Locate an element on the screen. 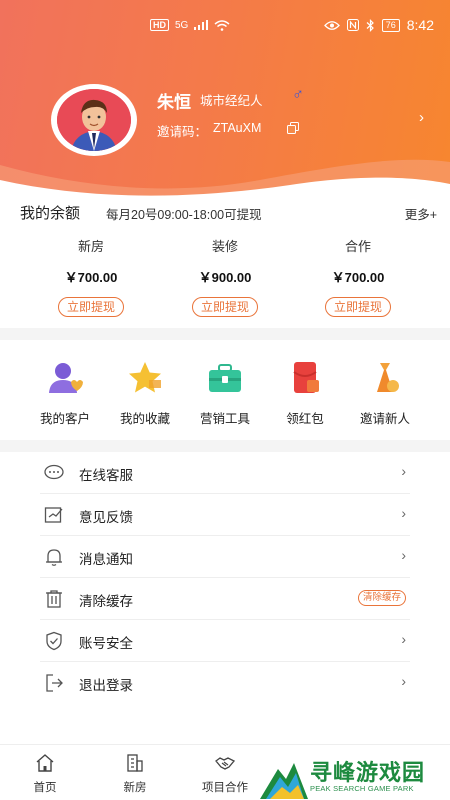  status-bar: HD 5G 76 8:42 is located at coordinates (225, 26).